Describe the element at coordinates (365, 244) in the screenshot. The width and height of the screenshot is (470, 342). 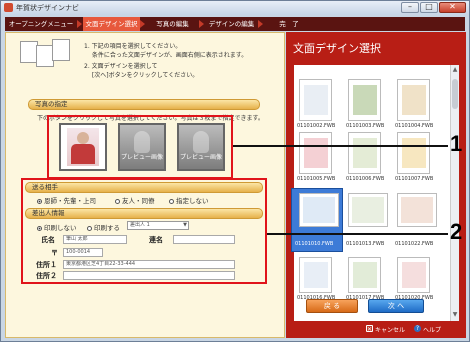
I see `thumbnail-label: 01101013.FWB` at that location.